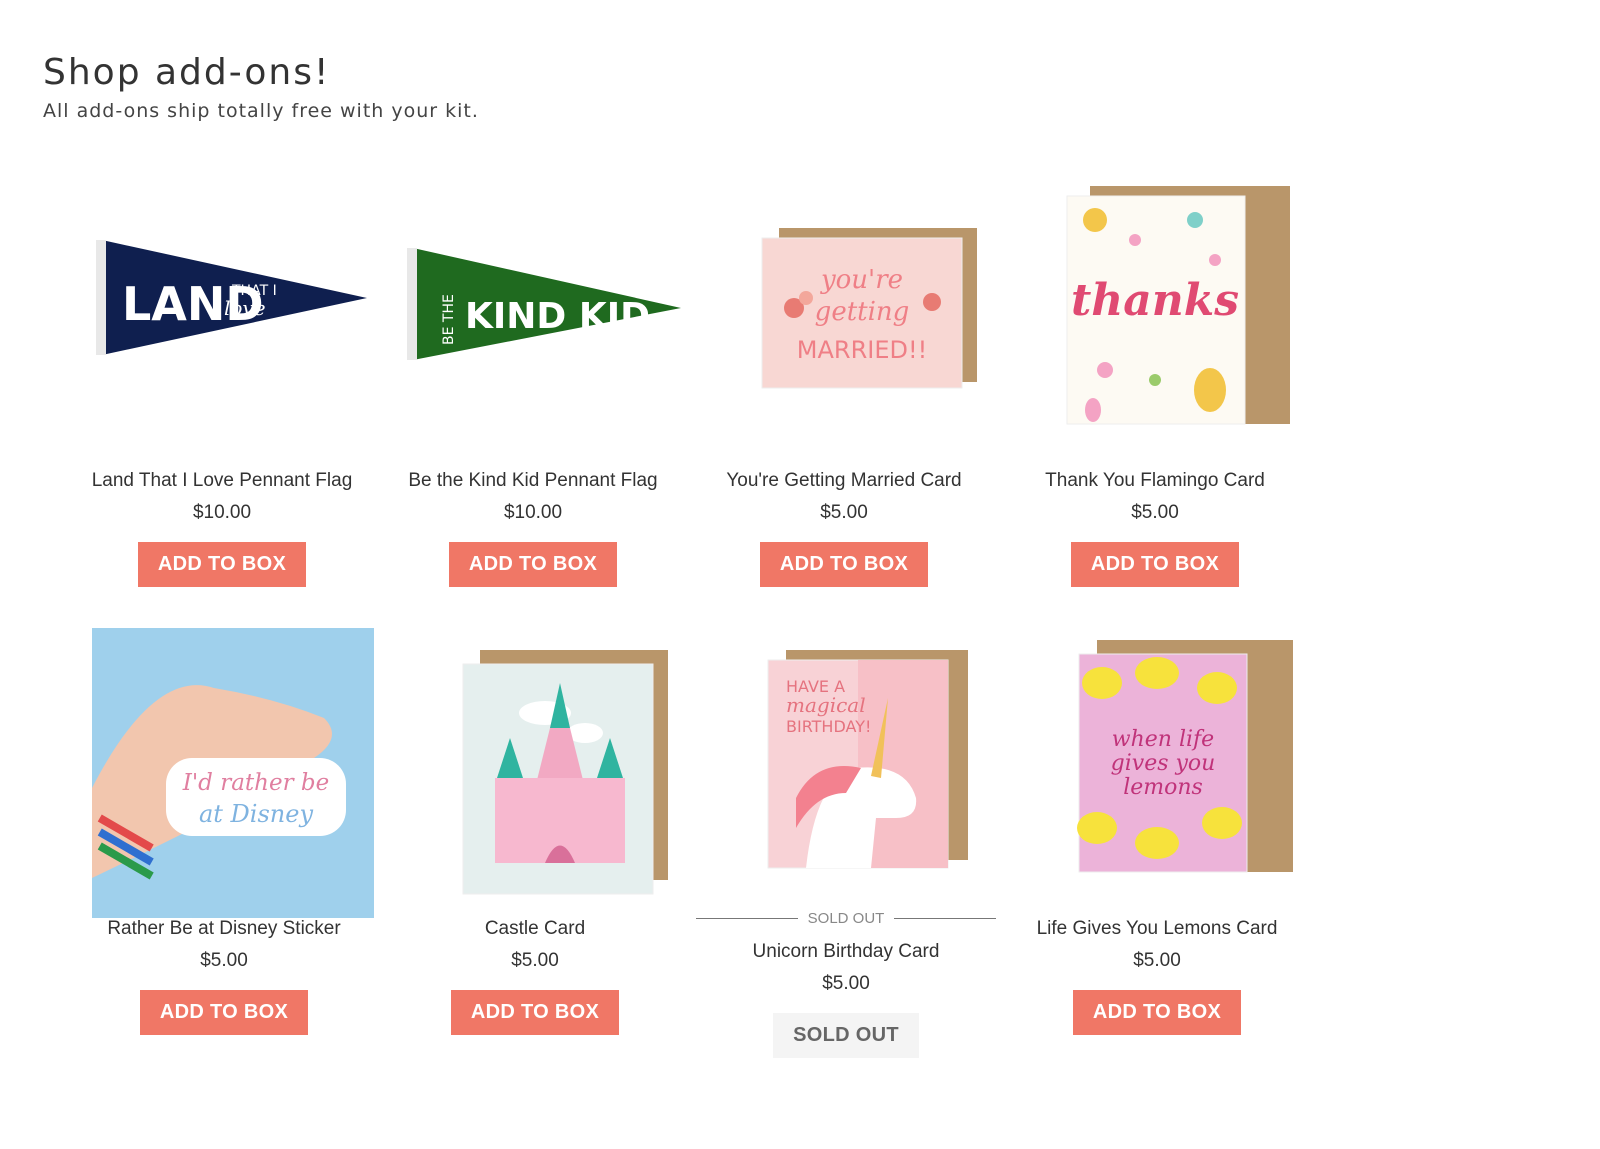 This screenshot has height=1149, width=1600. I want to click on svg-text: I'd rather be, so click(255, 783).